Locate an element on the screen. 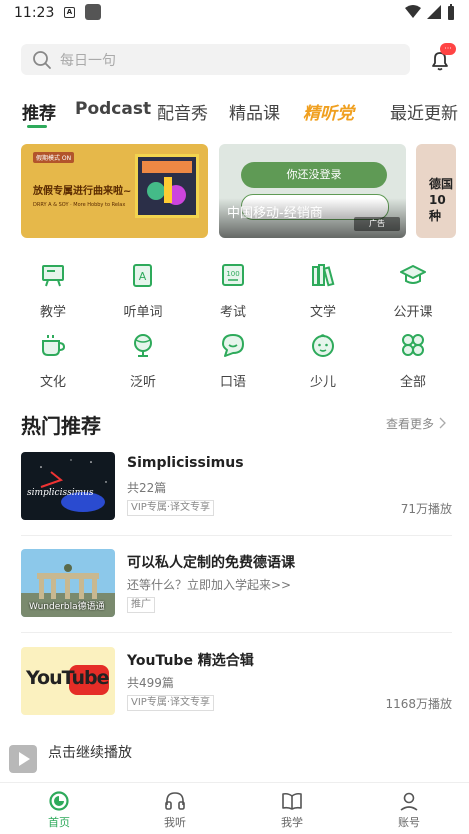 Image resolution: width=469 pixels, height=834 pixels. svg-text: A is located at coordinates (143, 276).